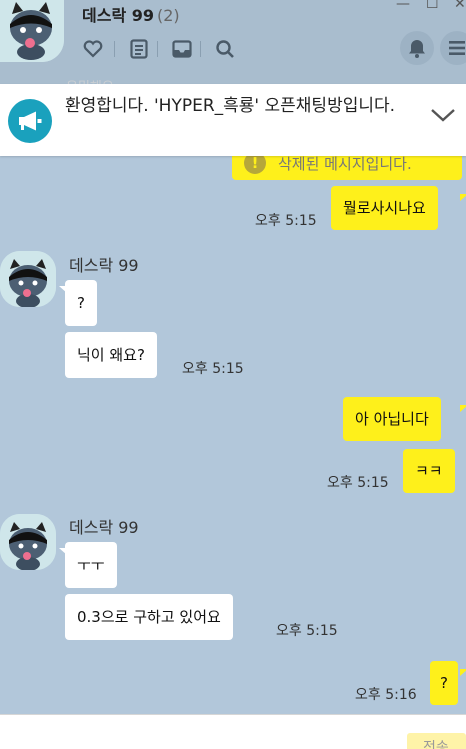 The image size is (466, 749). Describe the element at coordinates (30, 121) in the screenshot. I see `megaphone-icon` at that location.